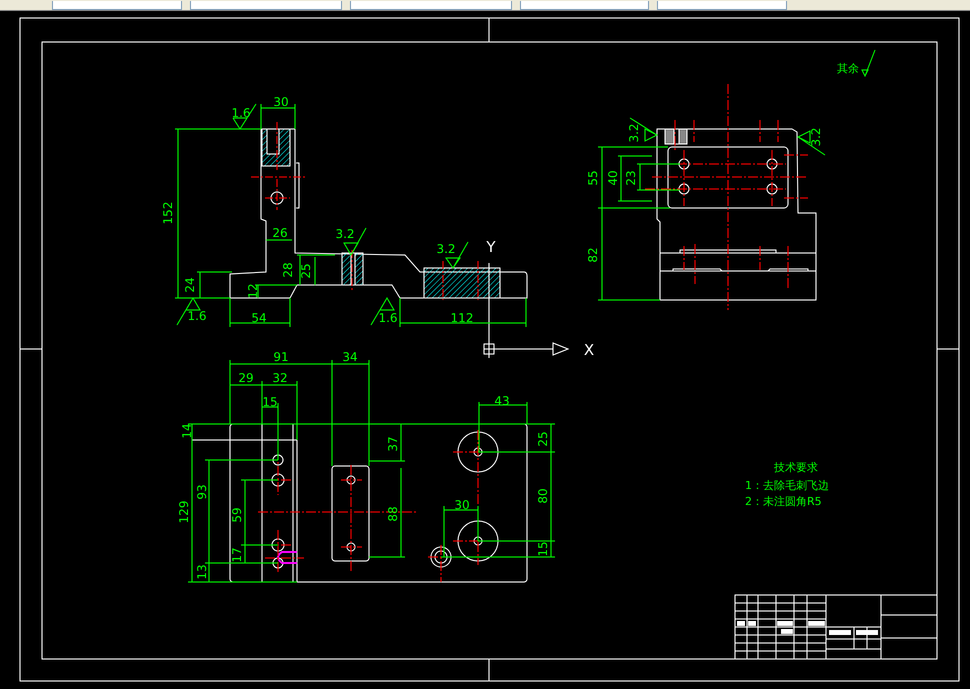  Describe the element at coordinates (237, 515) in the screenshot. I see `dimension-text: 59` at that location.